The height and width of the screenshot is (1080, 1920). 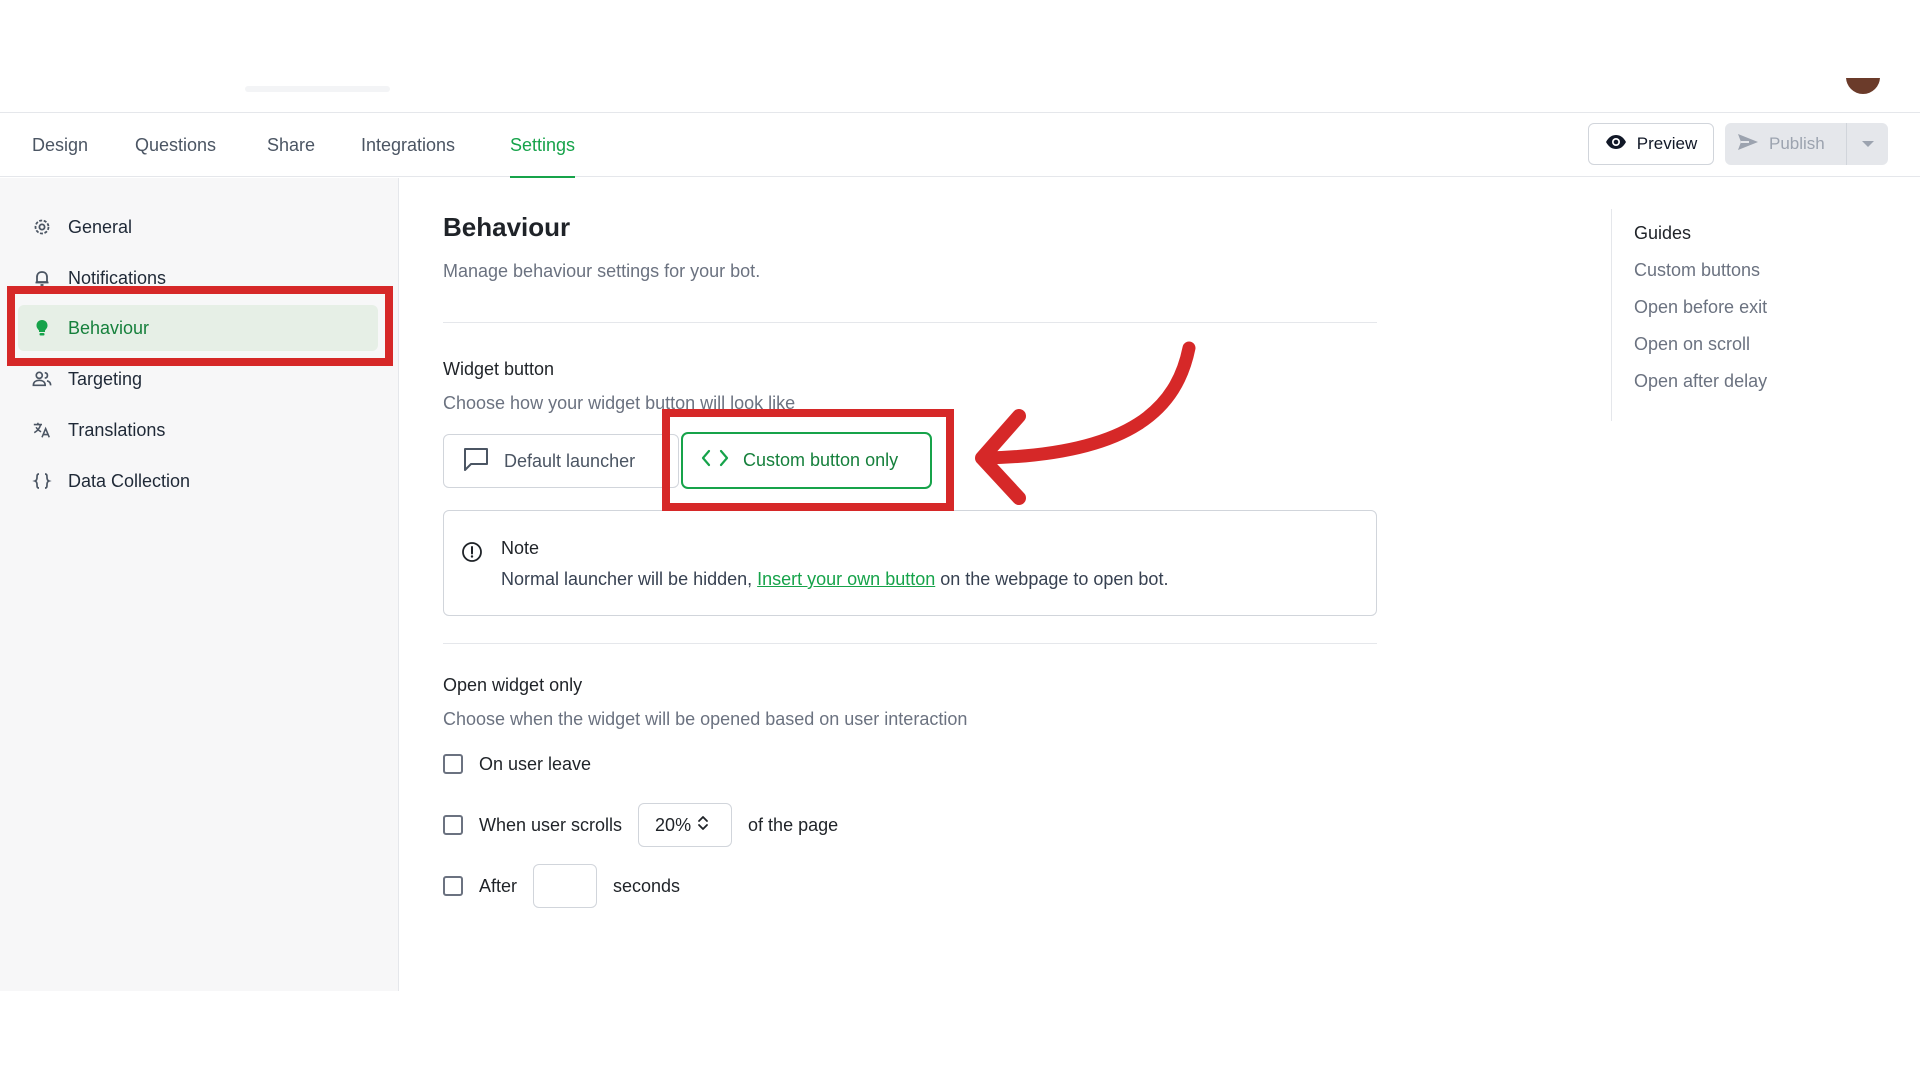 I want to click on publish-button: Publish, so click(x=1785, y=144).